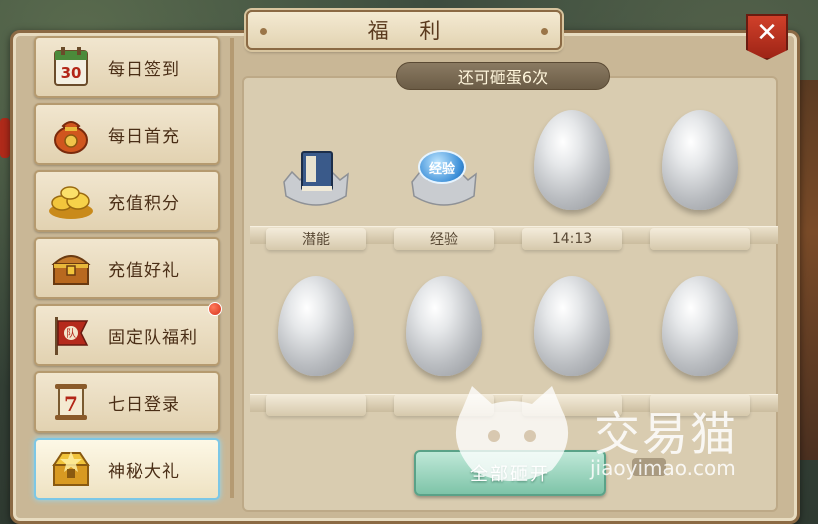  I want to click on sidebar-item-mystery-gift: 神秘大礼, so click(127, 469).